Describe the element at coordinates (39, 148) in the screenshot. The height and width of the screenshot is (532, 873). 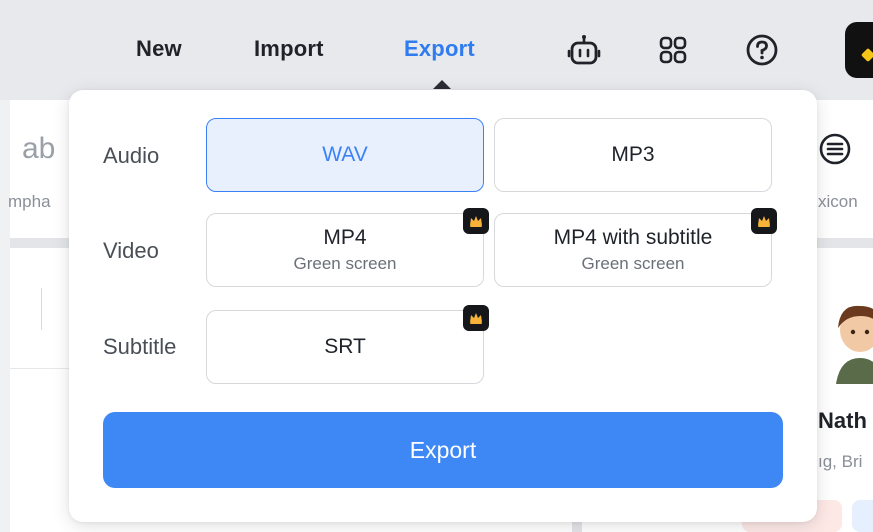
I see `text-style-icon: ab` at that location.